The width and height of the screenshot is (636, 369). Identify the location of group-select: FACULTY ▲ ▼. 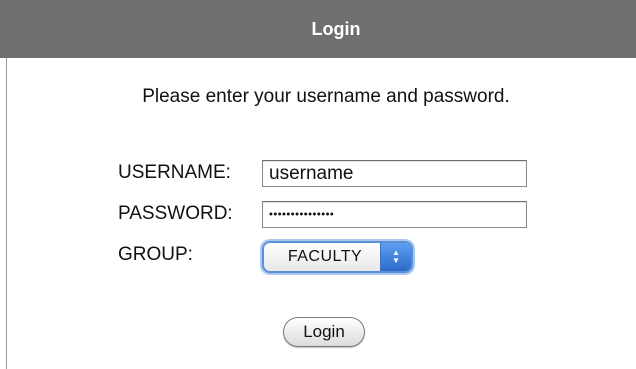
(337, 257).